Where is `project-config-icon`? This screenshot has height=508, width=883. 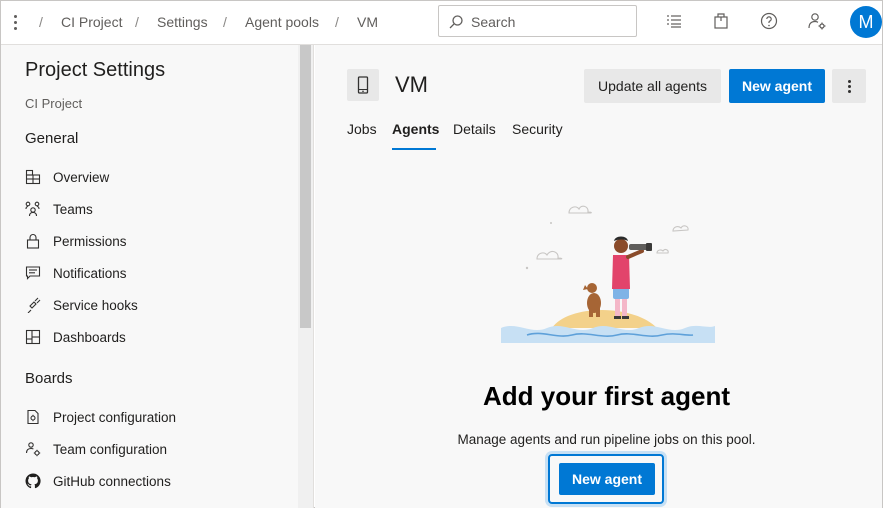 project-config-icon is located at coordinates (33, 417).